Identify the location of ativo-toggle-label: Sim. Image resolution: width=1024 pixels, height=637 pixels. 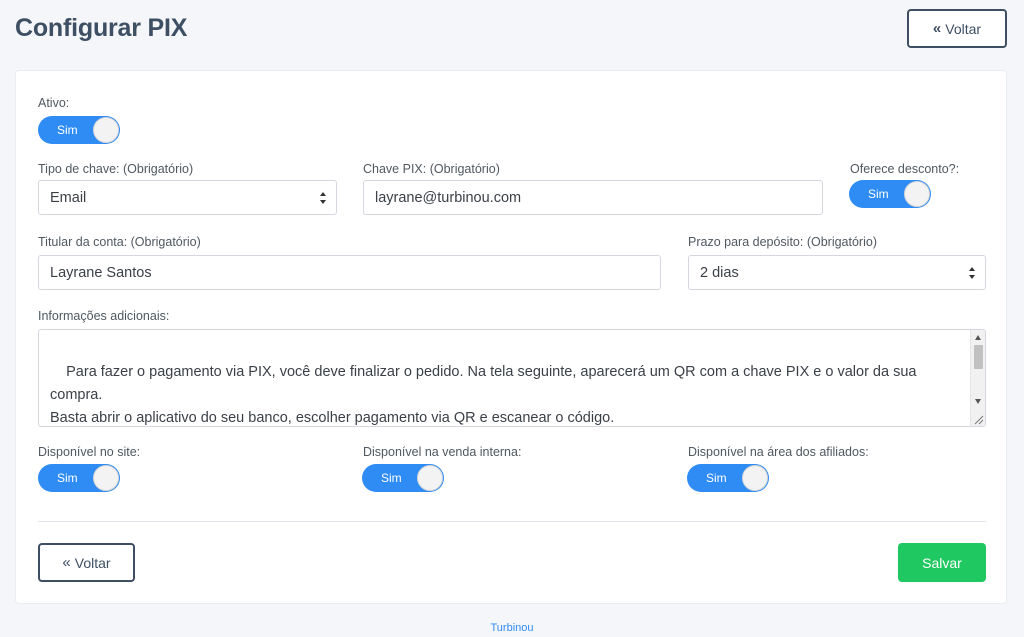
(67, 130).